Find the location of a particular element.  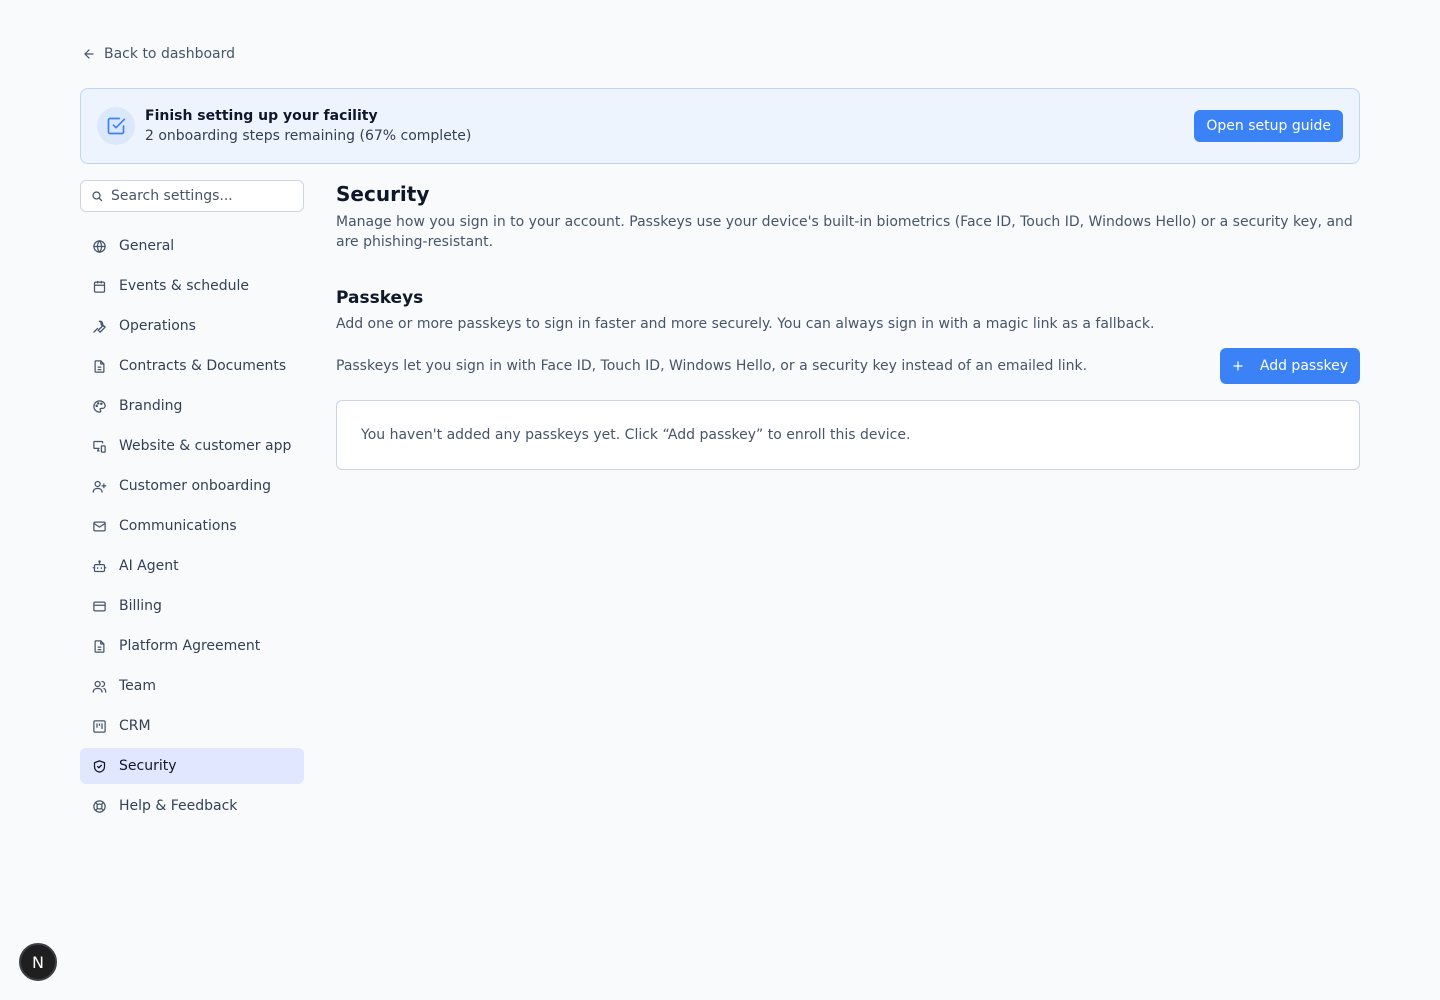

sidebar-item-platform-agreement: Platform Agreement is located at coordinates (192, 646).